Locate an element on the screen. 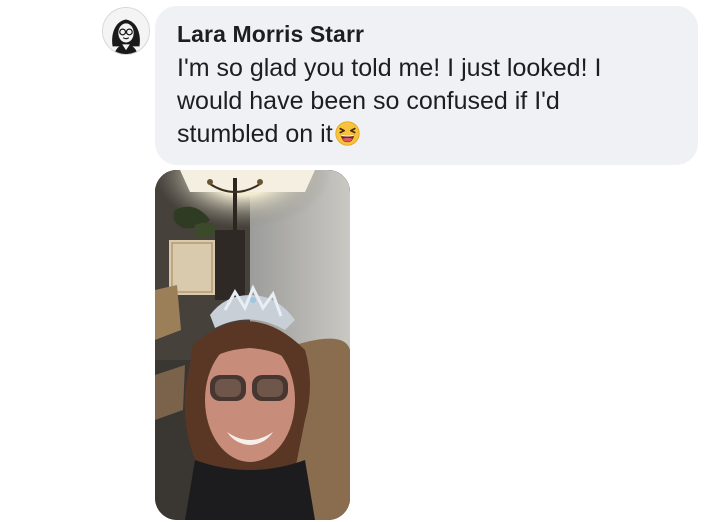 Image resolution: width=720 pixels, height=522 pixels. laughing-squinting-face-icon is located at coordinates (347, 133).